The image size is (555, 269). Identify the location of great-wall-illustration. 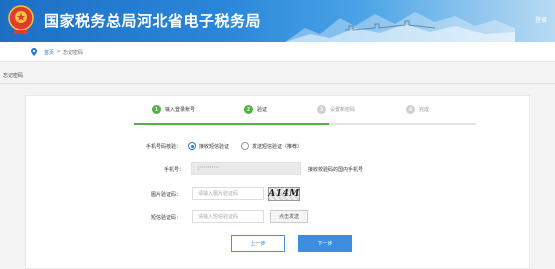
(400, 27).